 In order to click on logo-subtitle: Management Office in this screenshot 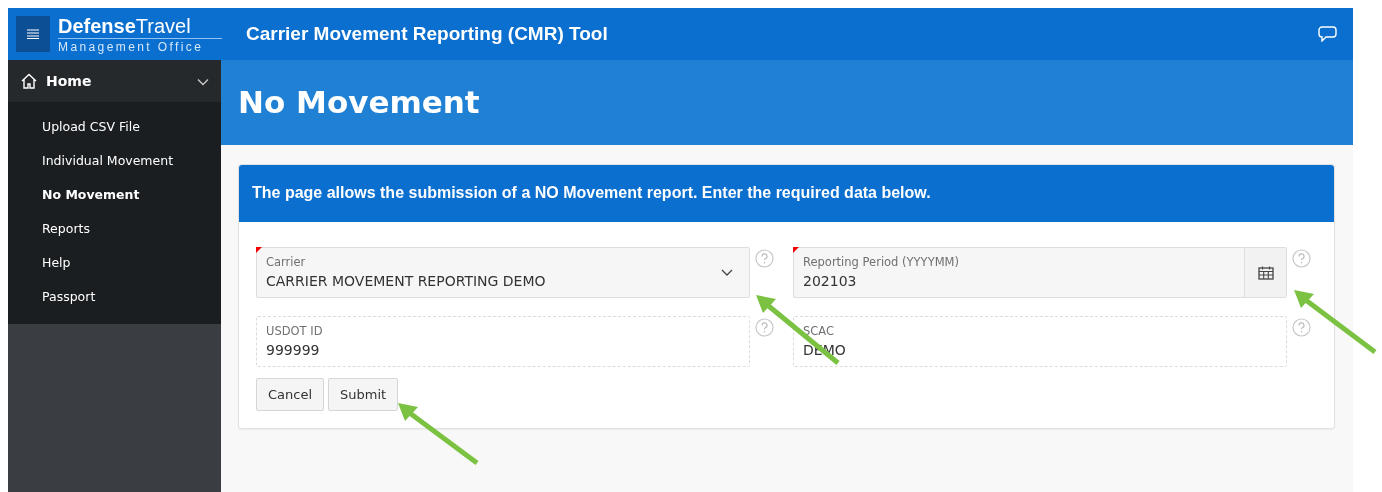, I will do `click(131, 46)`.